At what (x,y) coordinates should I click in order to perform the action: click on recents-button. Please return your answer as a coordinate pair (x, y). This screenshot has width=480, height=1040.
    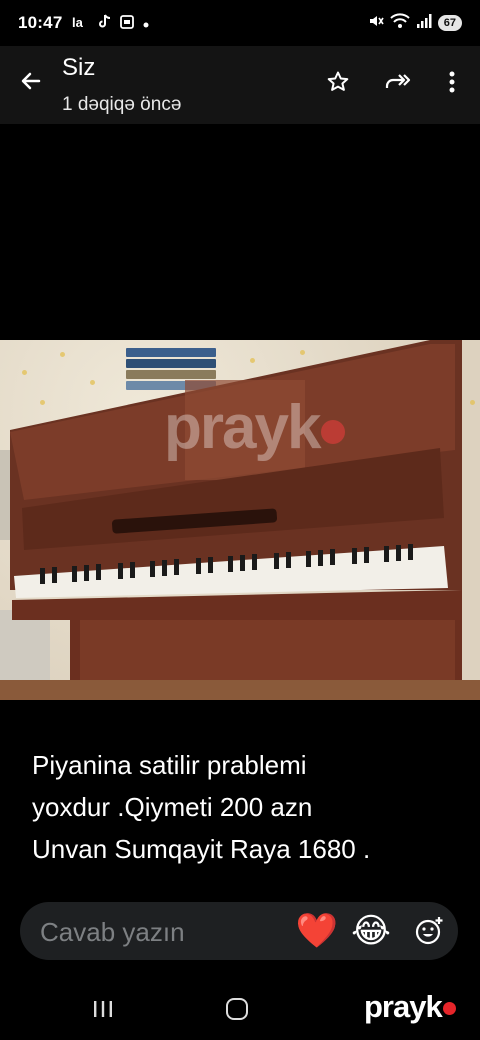
    Looking at the image, I should click on (103, 1011).